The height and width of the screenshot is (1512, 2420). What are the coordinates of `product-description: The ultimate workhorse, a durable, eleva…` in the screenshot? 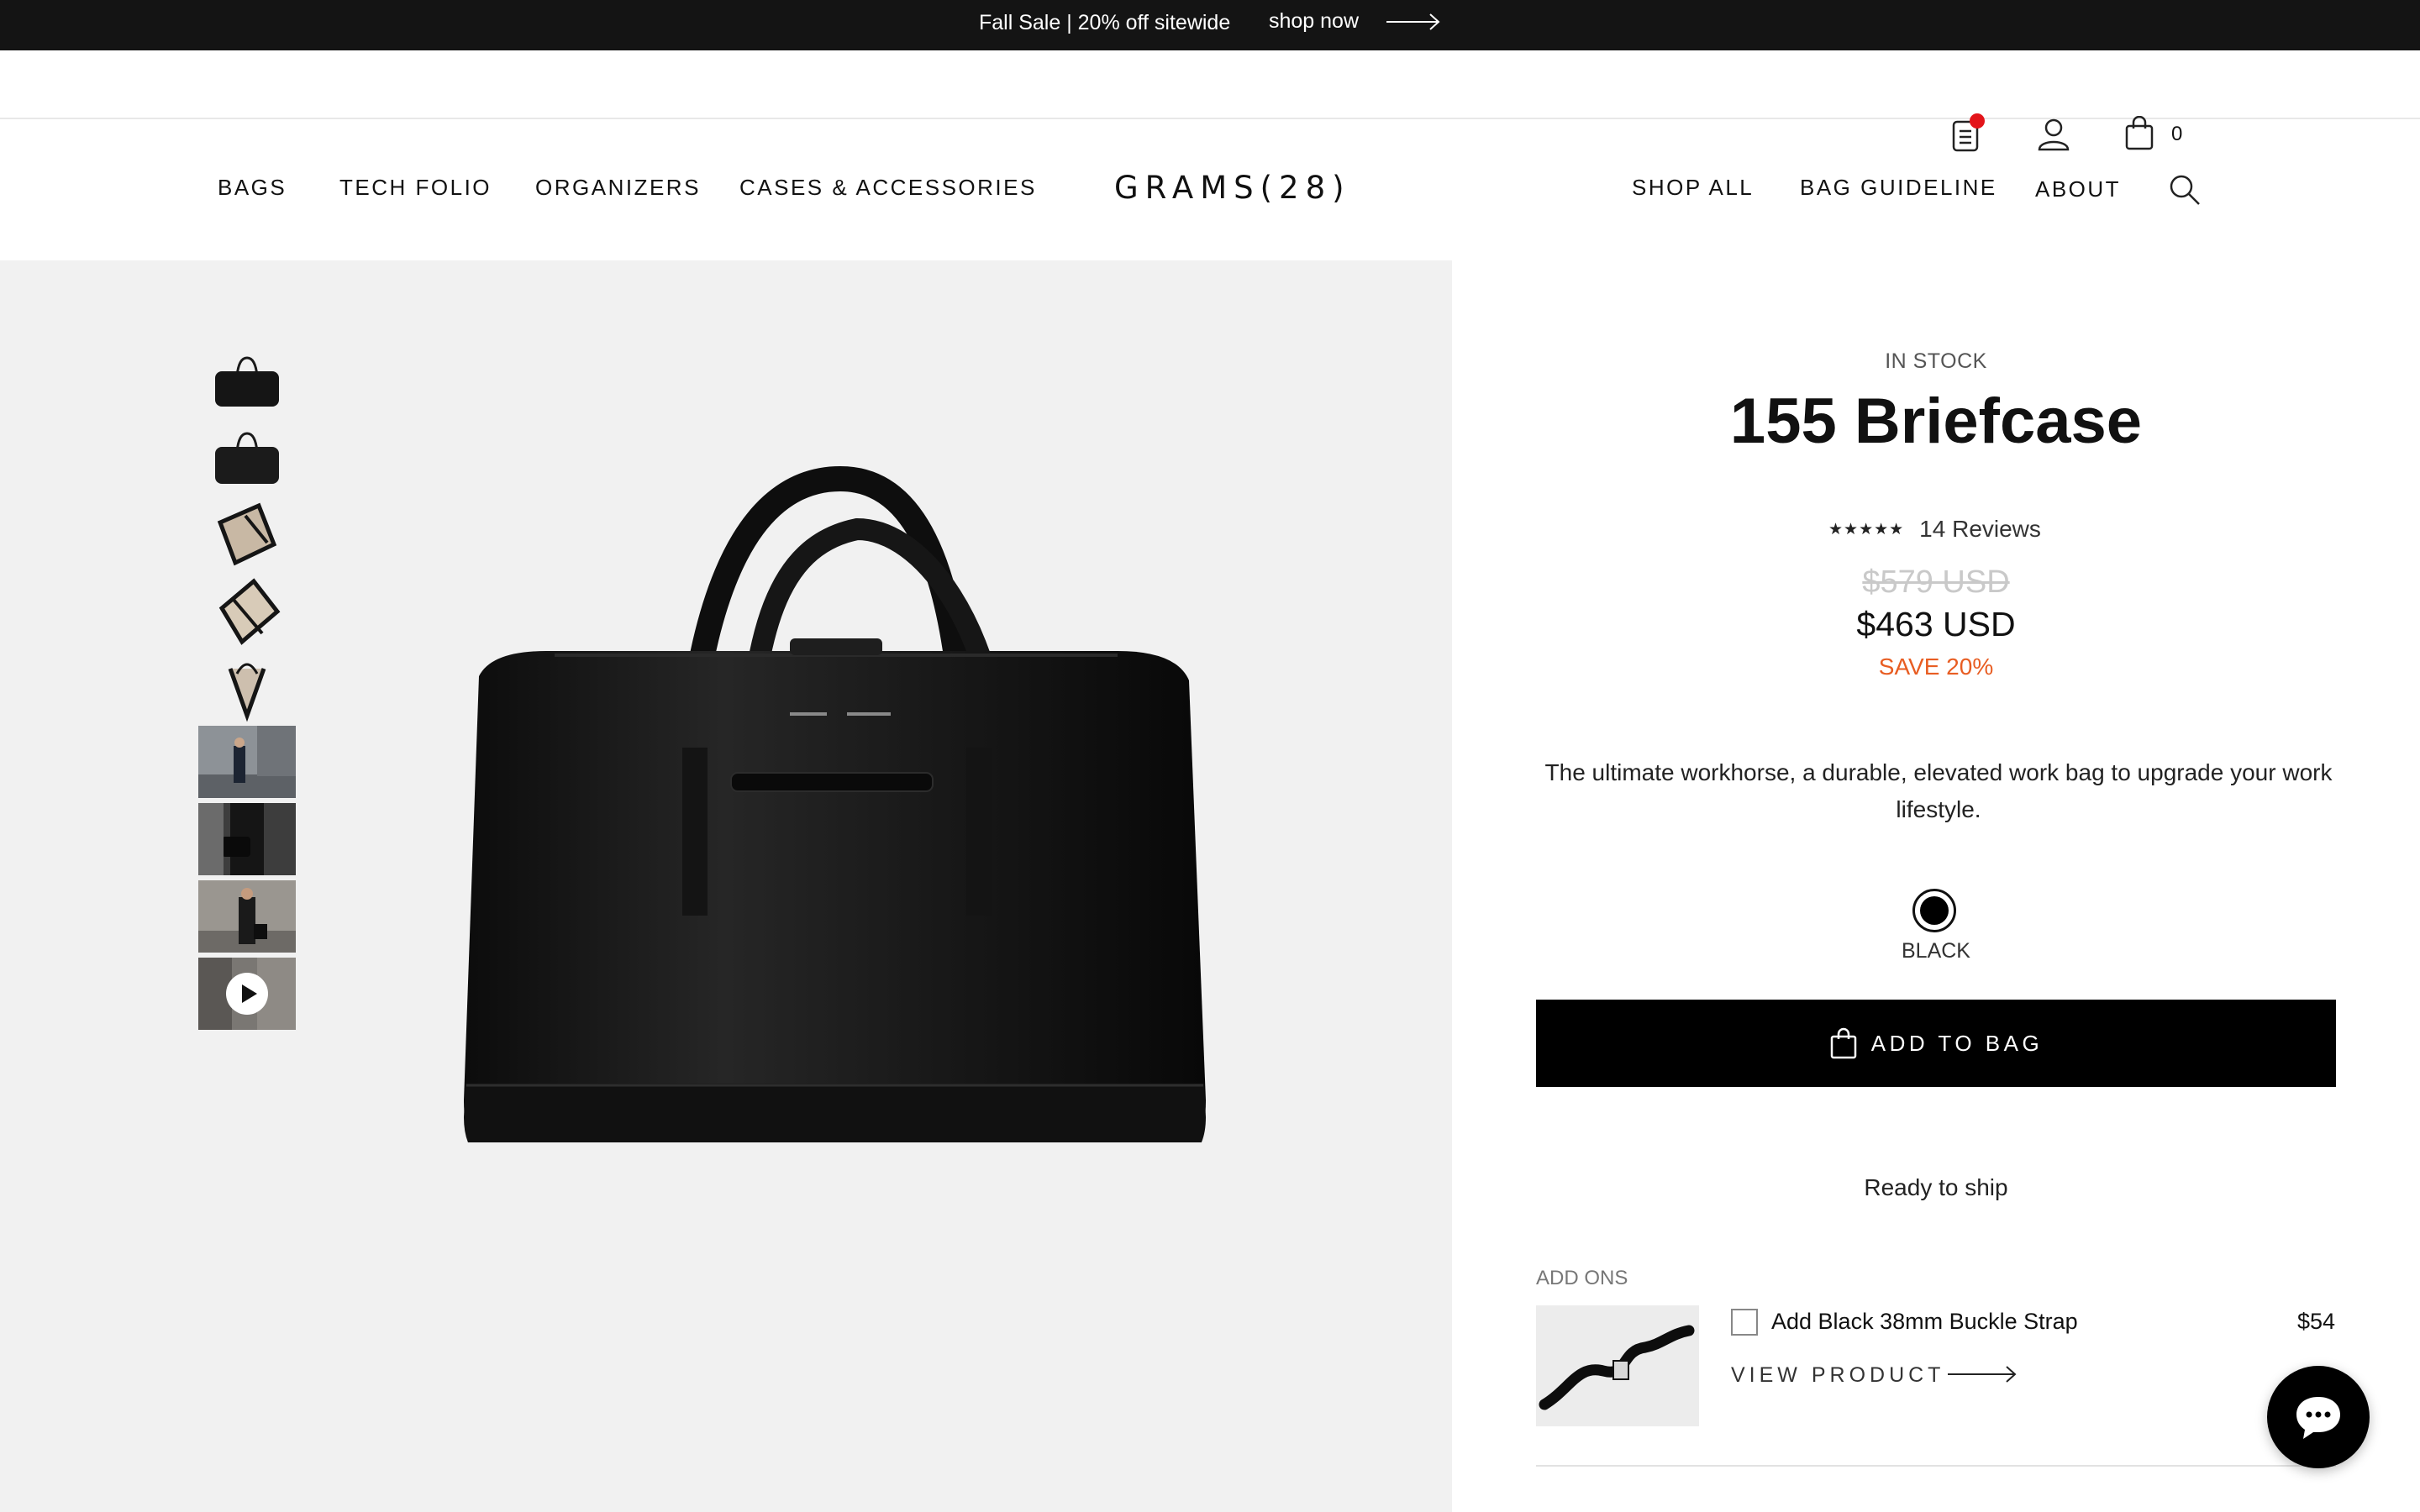 It's located at (1938, 790).